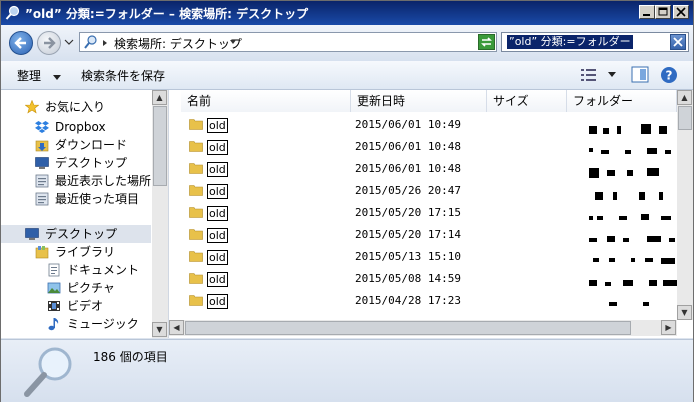 This screenshot has width=694, height=402. What do you see at coordinates (42, 199) in the screenshot?
I see `recent-items-icon` at bounding box center [42, 199].